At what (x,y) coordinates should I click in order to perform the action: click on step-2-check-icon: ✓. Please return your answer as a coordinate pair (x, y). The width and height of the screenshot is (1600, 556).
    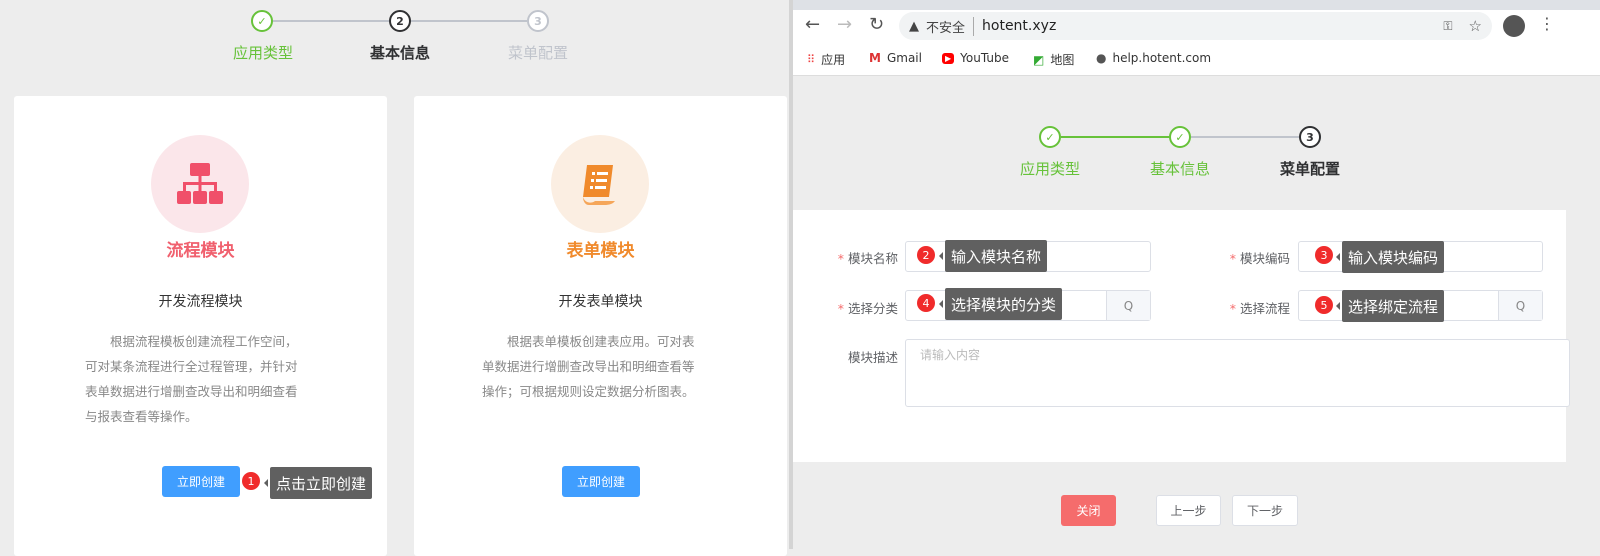
    Looking at the image, I should click on (1180, 137).